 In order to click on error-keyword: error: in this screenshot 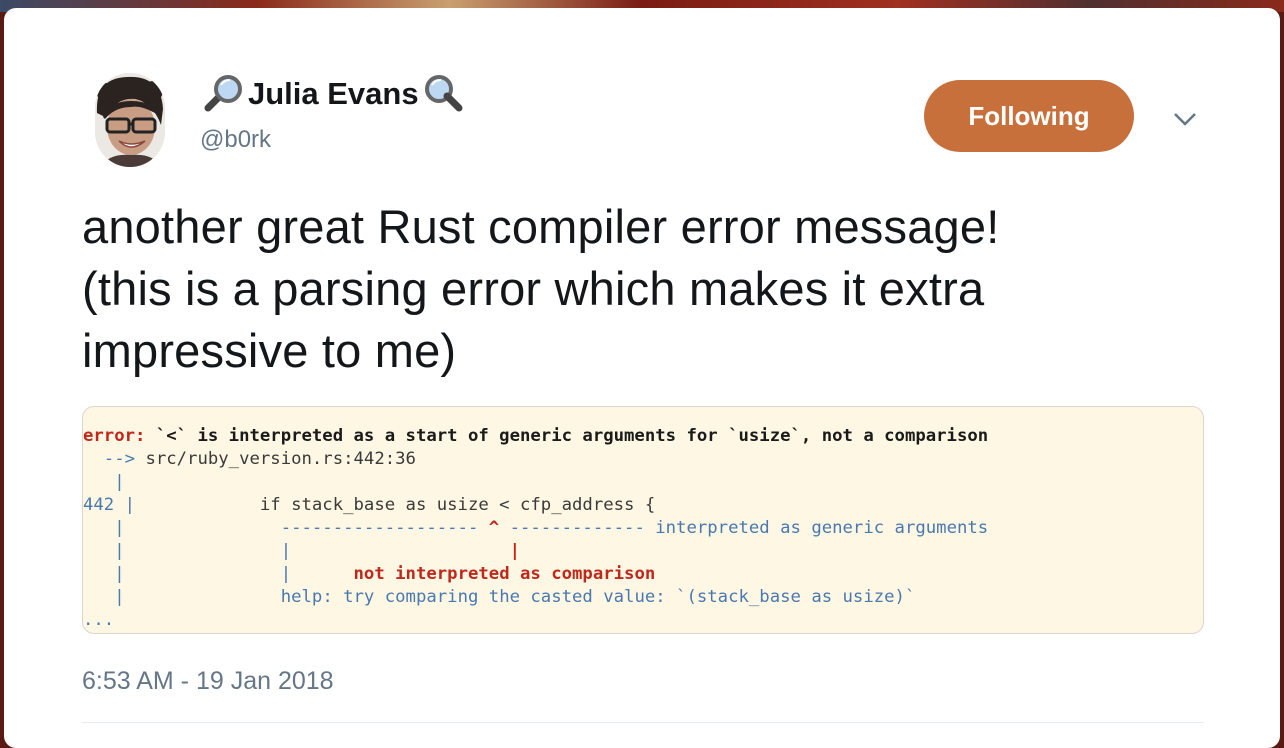, I will do `click(114, 436)`.